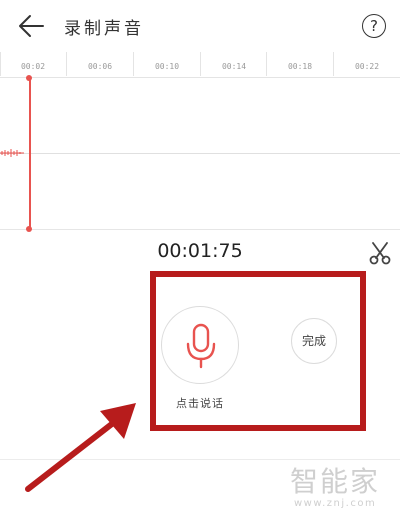 The height and width of the screenshot is (527, 400). What do you see at coordinates (167, 66) in the screenshot?
I see `ruler-tick-label: 00:10` at bounding box center [167, 66].